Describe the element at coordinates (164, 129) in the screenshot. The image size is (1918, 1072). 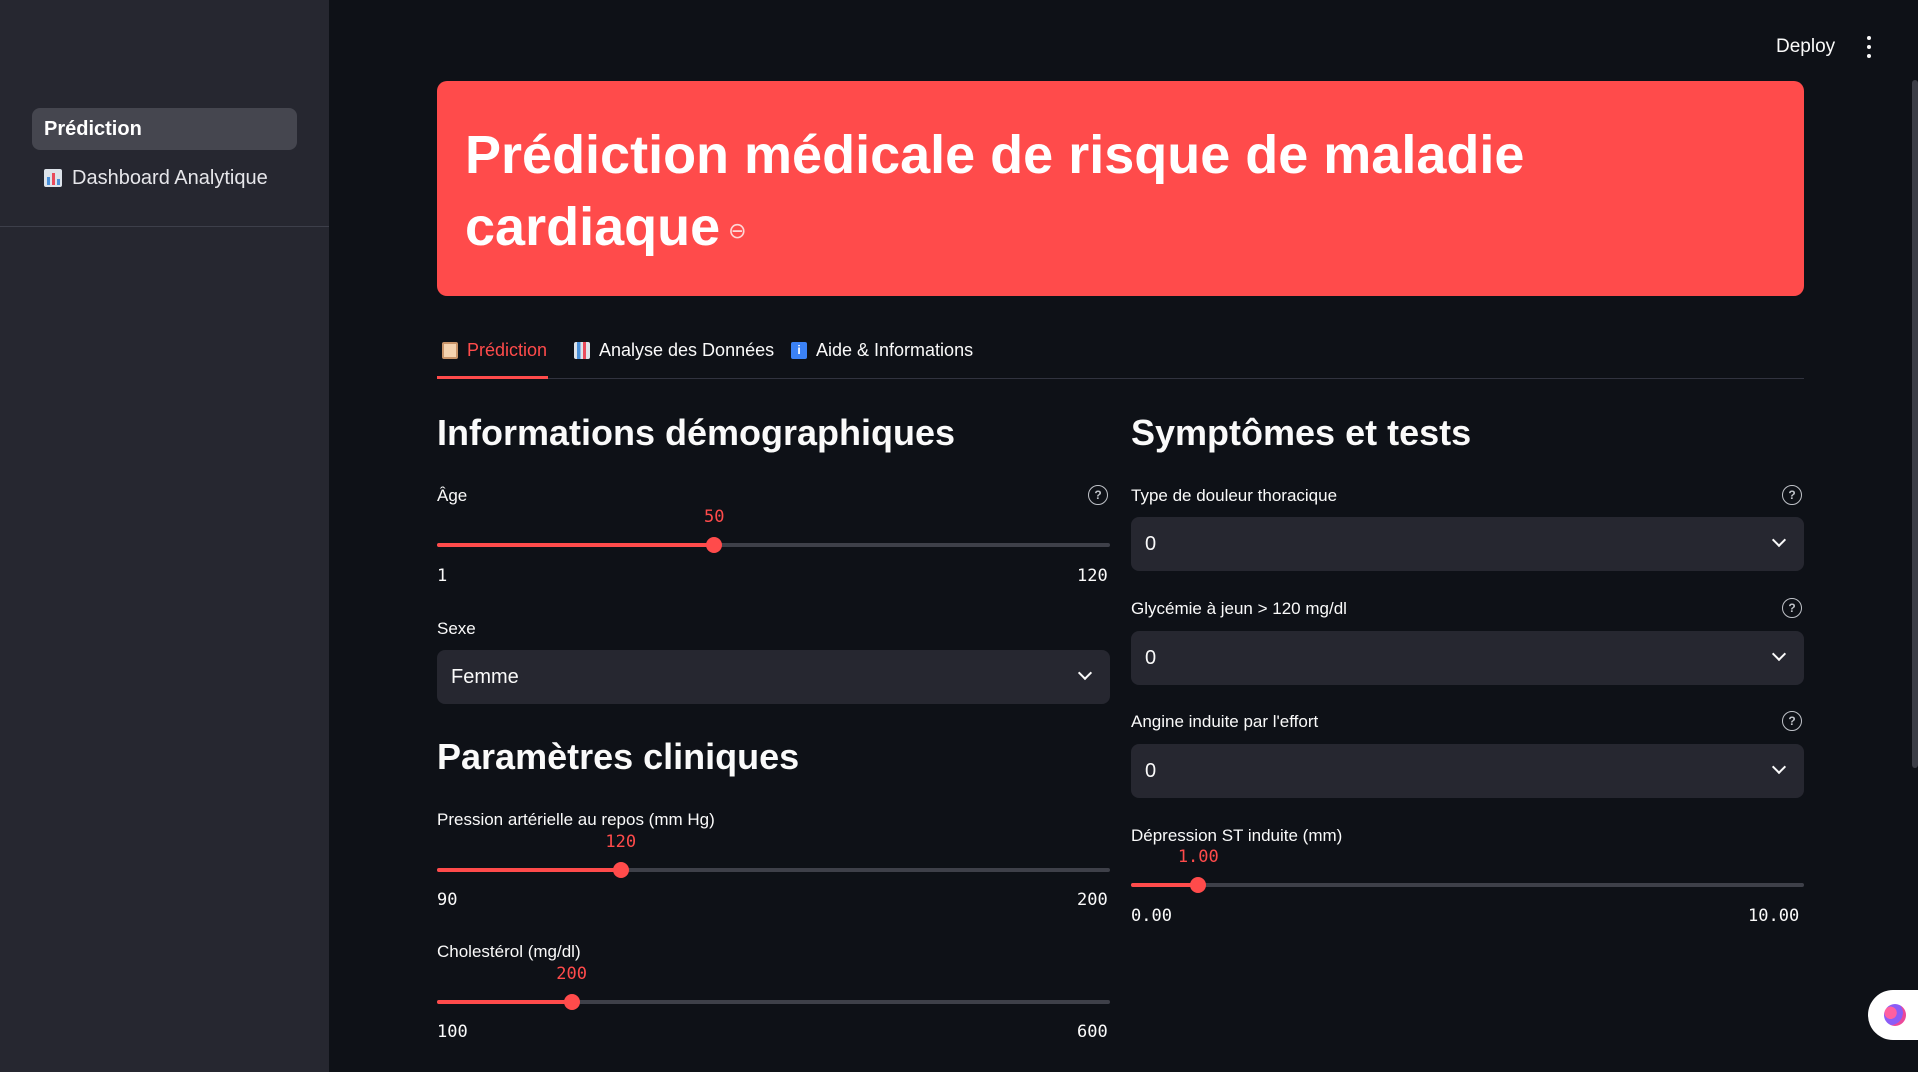
I see `sidebar-item-prediction: Prédiction` at that location.